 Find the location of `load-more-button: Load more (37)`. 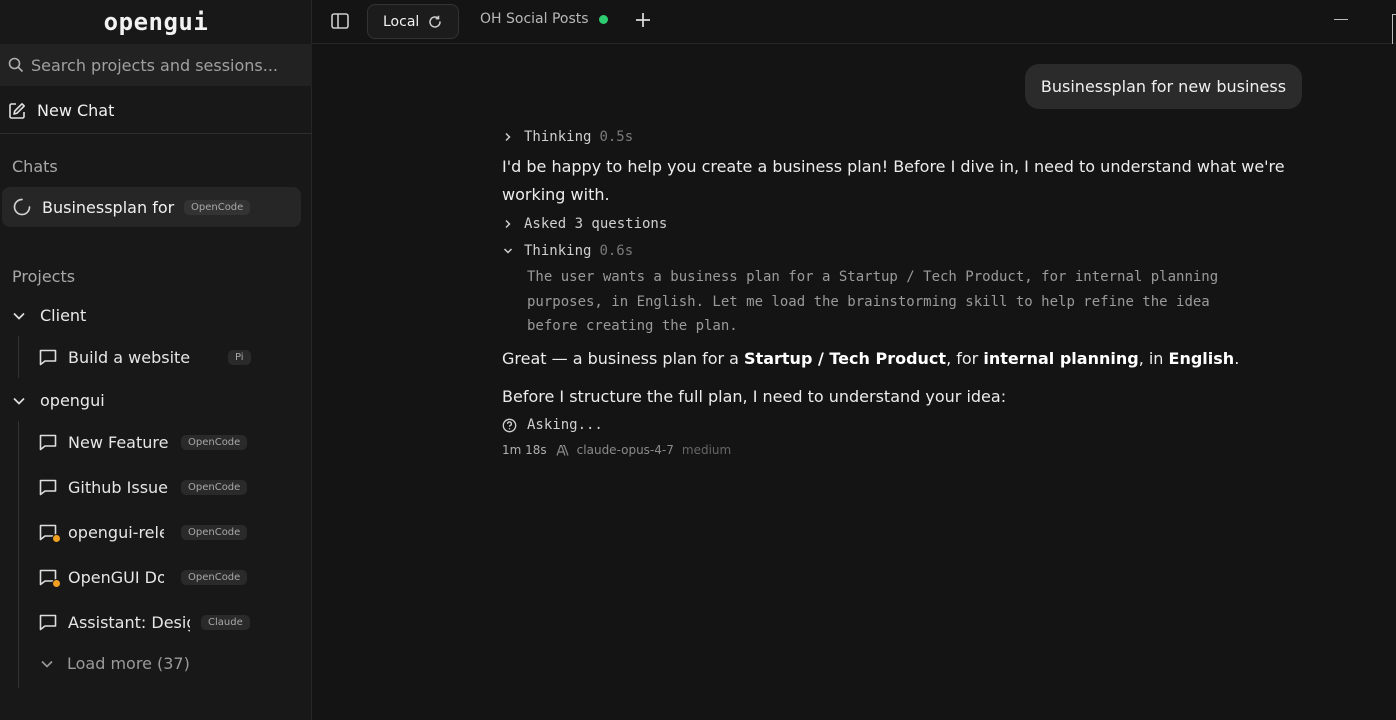

load-more-button: Load more (37) is located at coordinates (115, 663).